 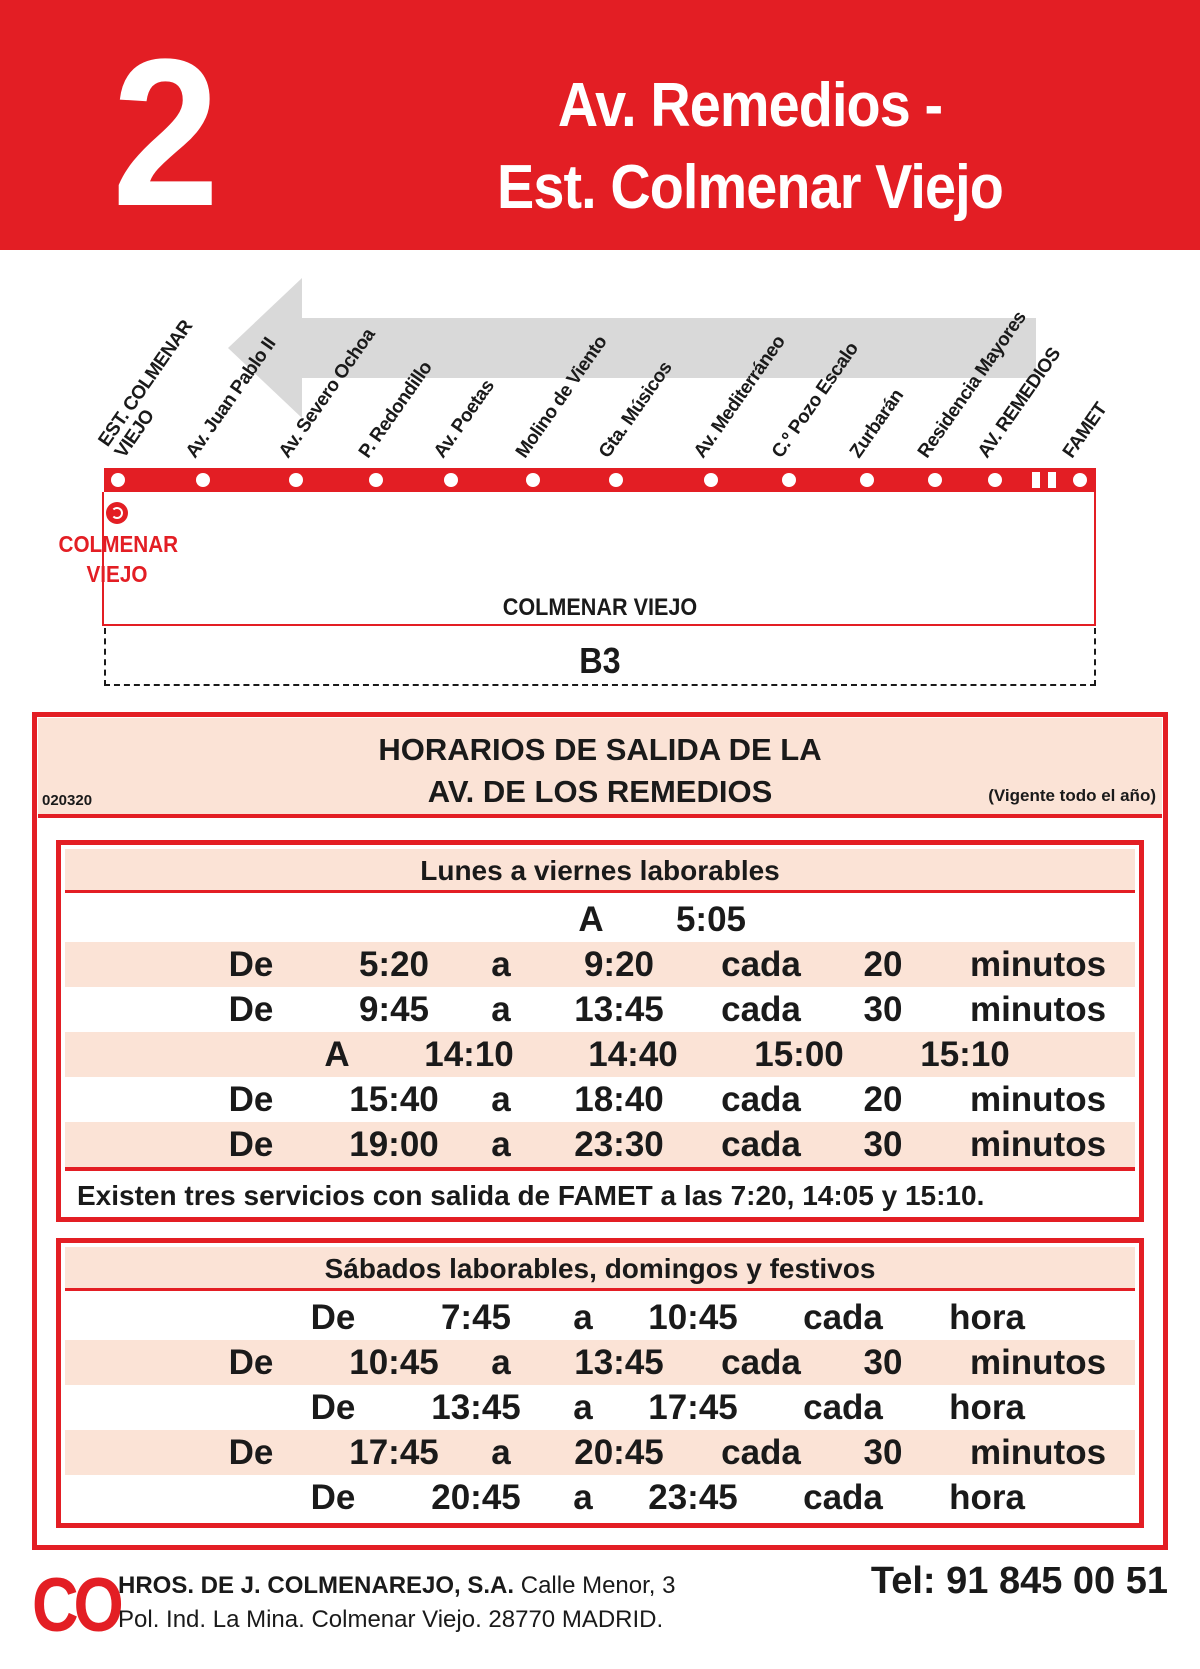 I want to click on company-logo: CO, so click(x=78, y=1605).